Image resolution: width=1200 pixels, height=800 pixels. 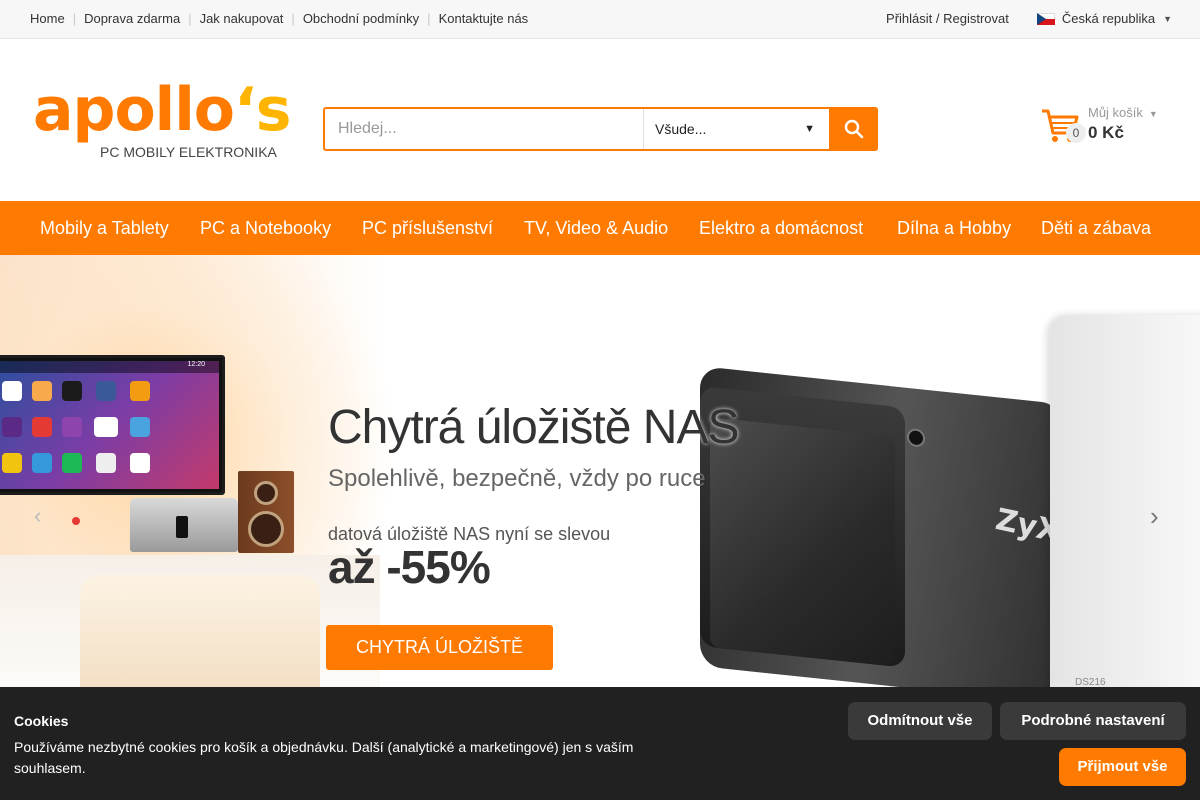 What do you see at coordinates (439, 647) in the screenshot?
I see `hero-cta-button: CHYTRÁ ÚLOŽIŠTĚ` at bounding box center [439, 647].